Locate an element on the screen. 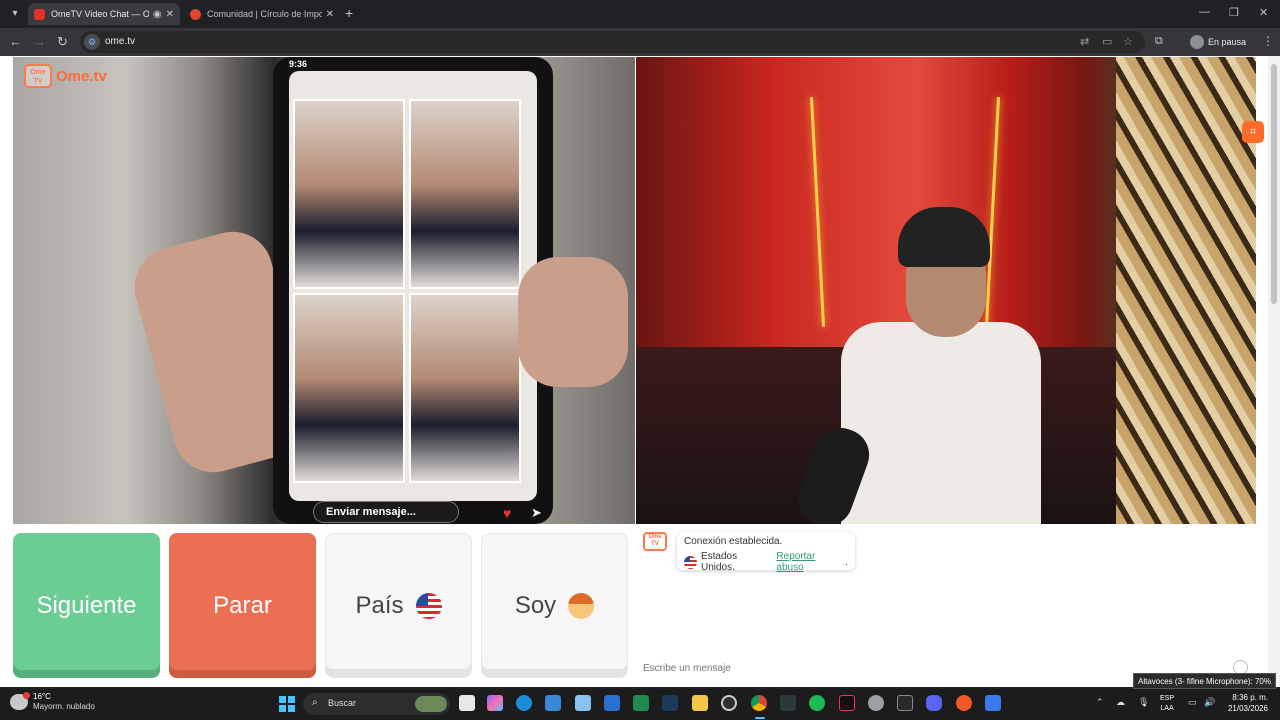  site-info-icon: ⚙ is located at coordinates (92, 42).